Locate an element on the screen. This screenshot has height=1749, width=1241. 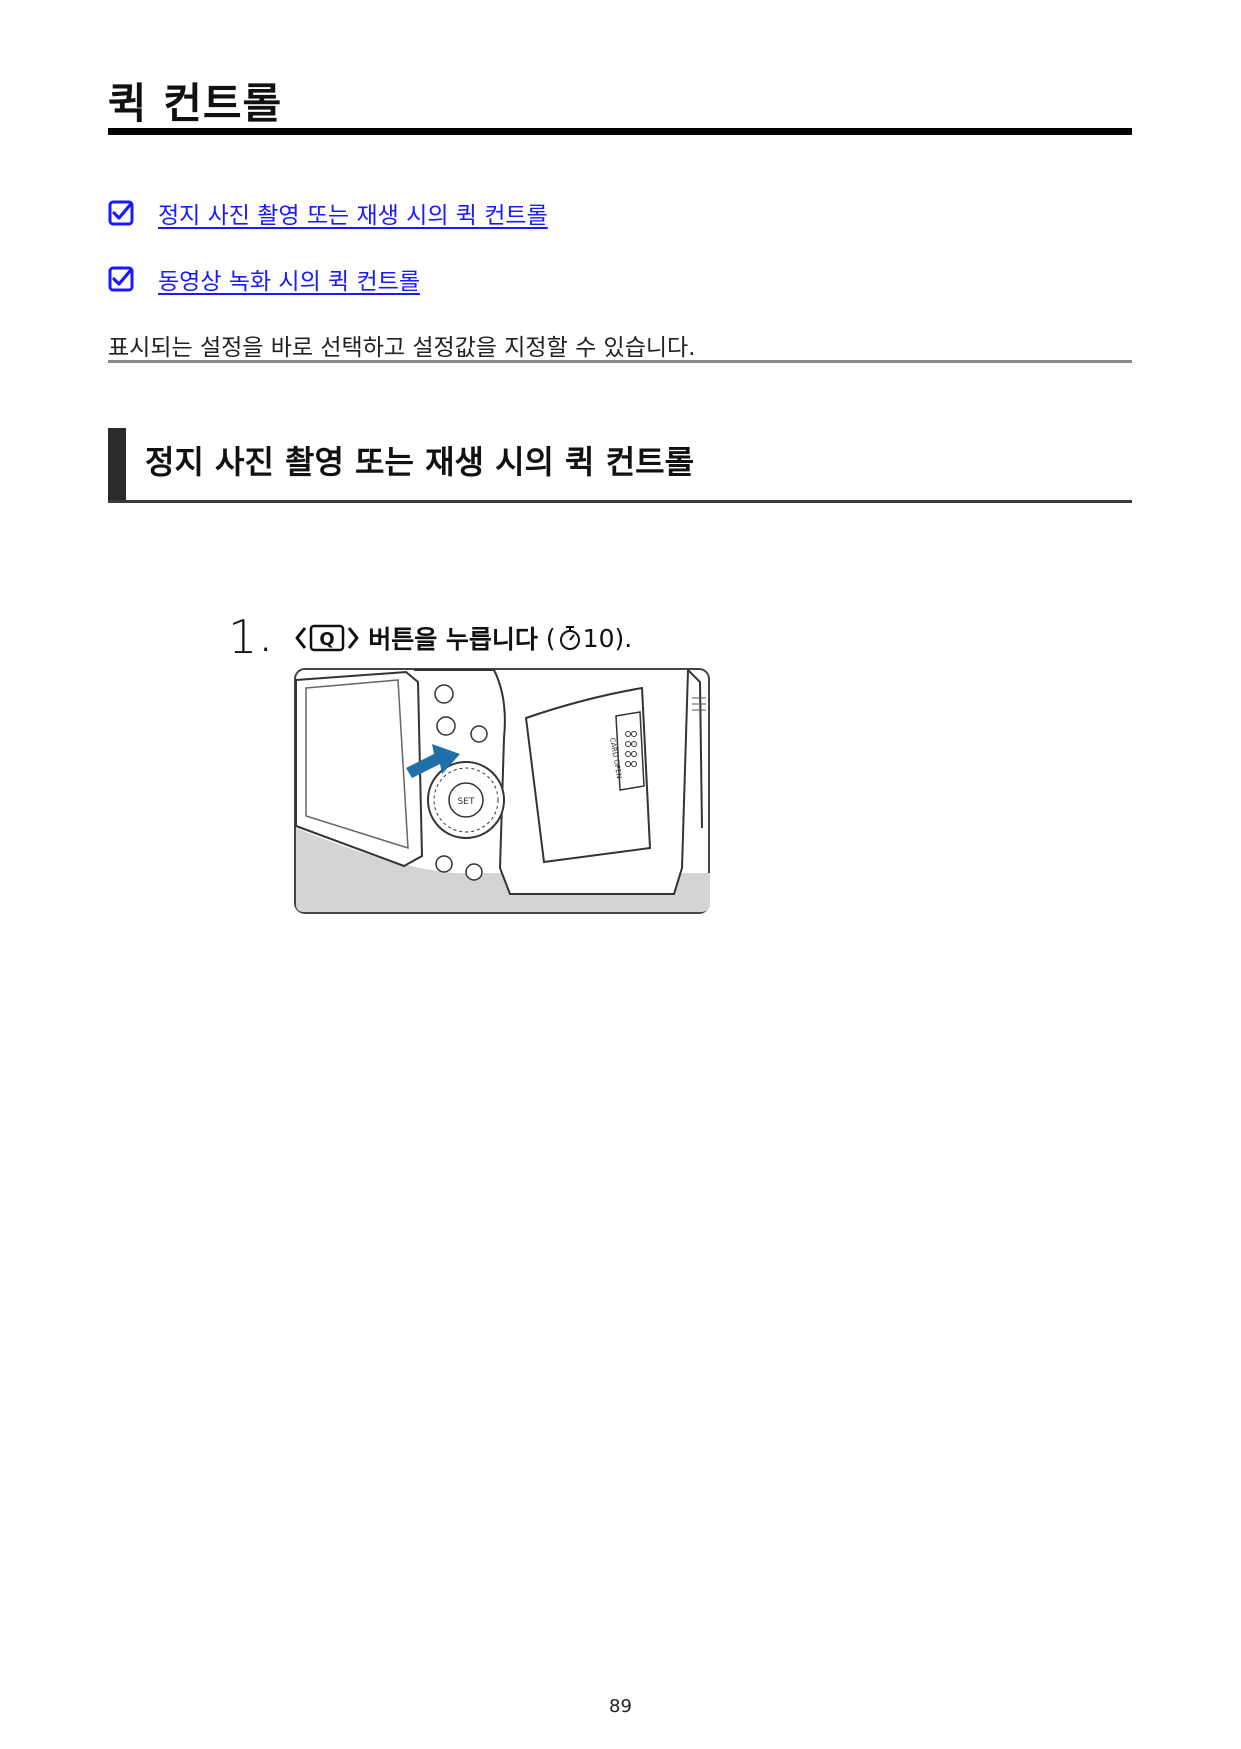
camera-back-illustration: CARD OPEN SET is located at coordinates (502, 791).